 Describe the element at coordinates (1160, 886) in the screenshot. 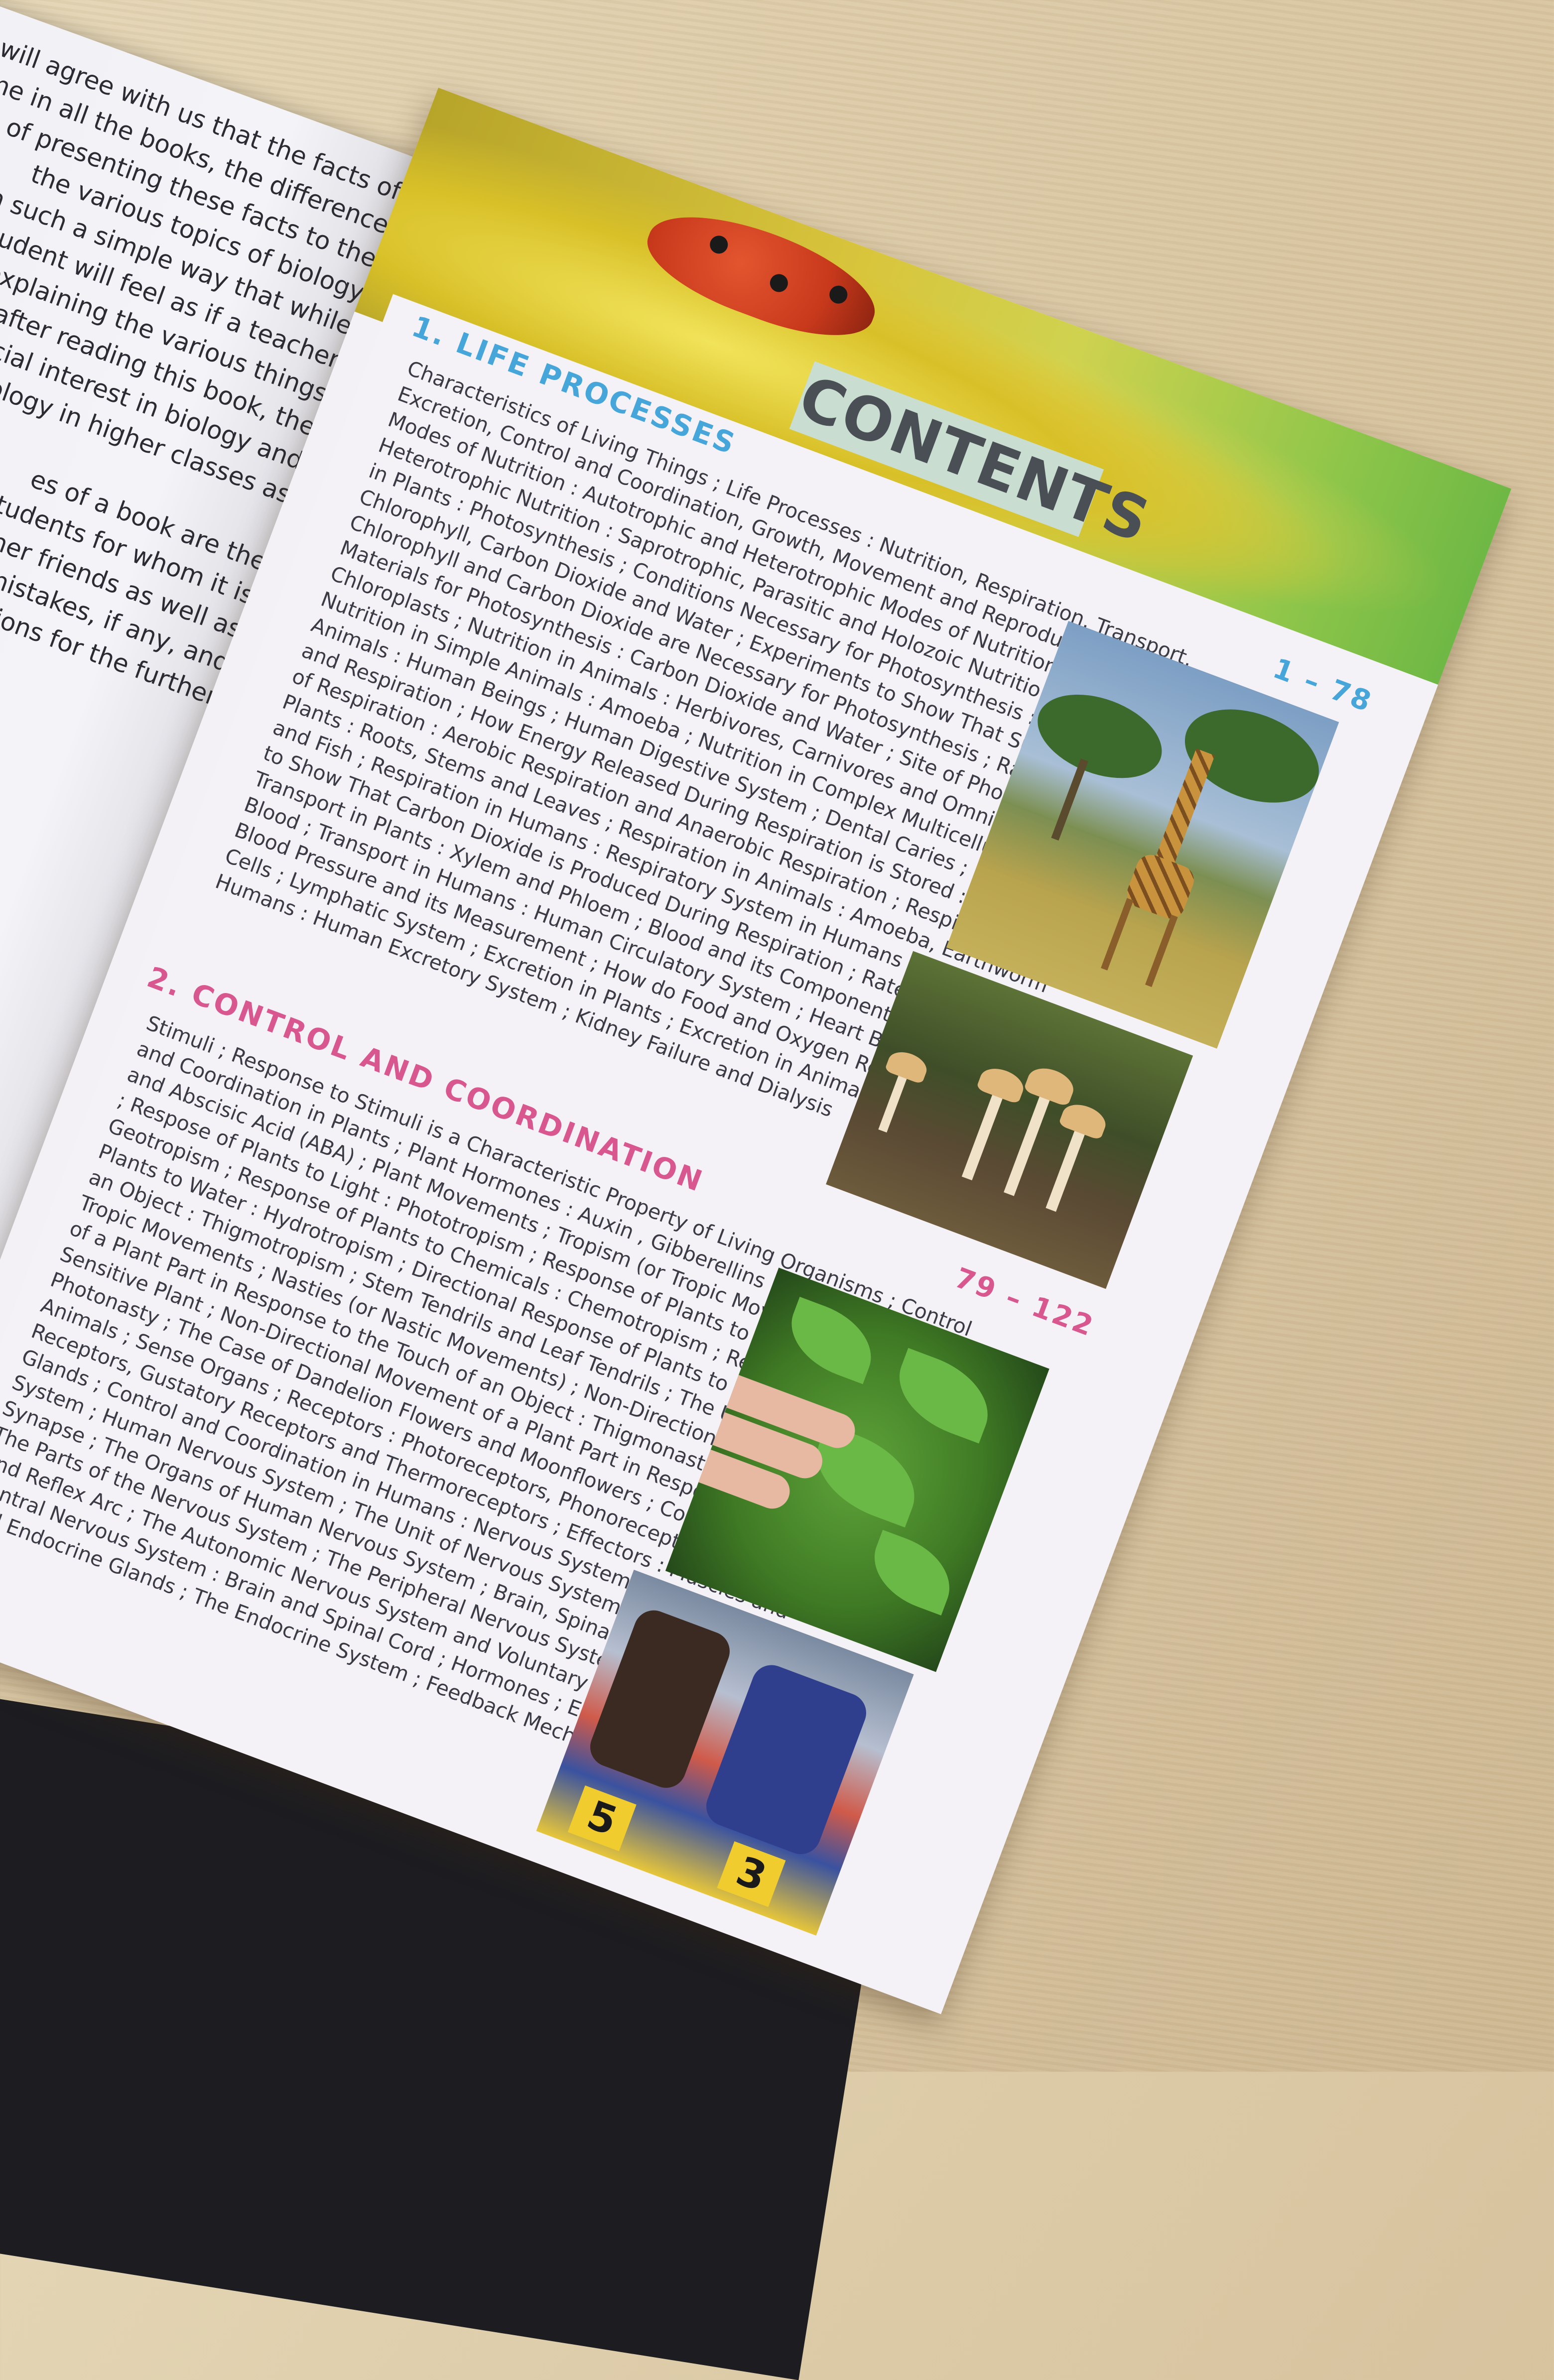

I see `giraffe-body` at that location.